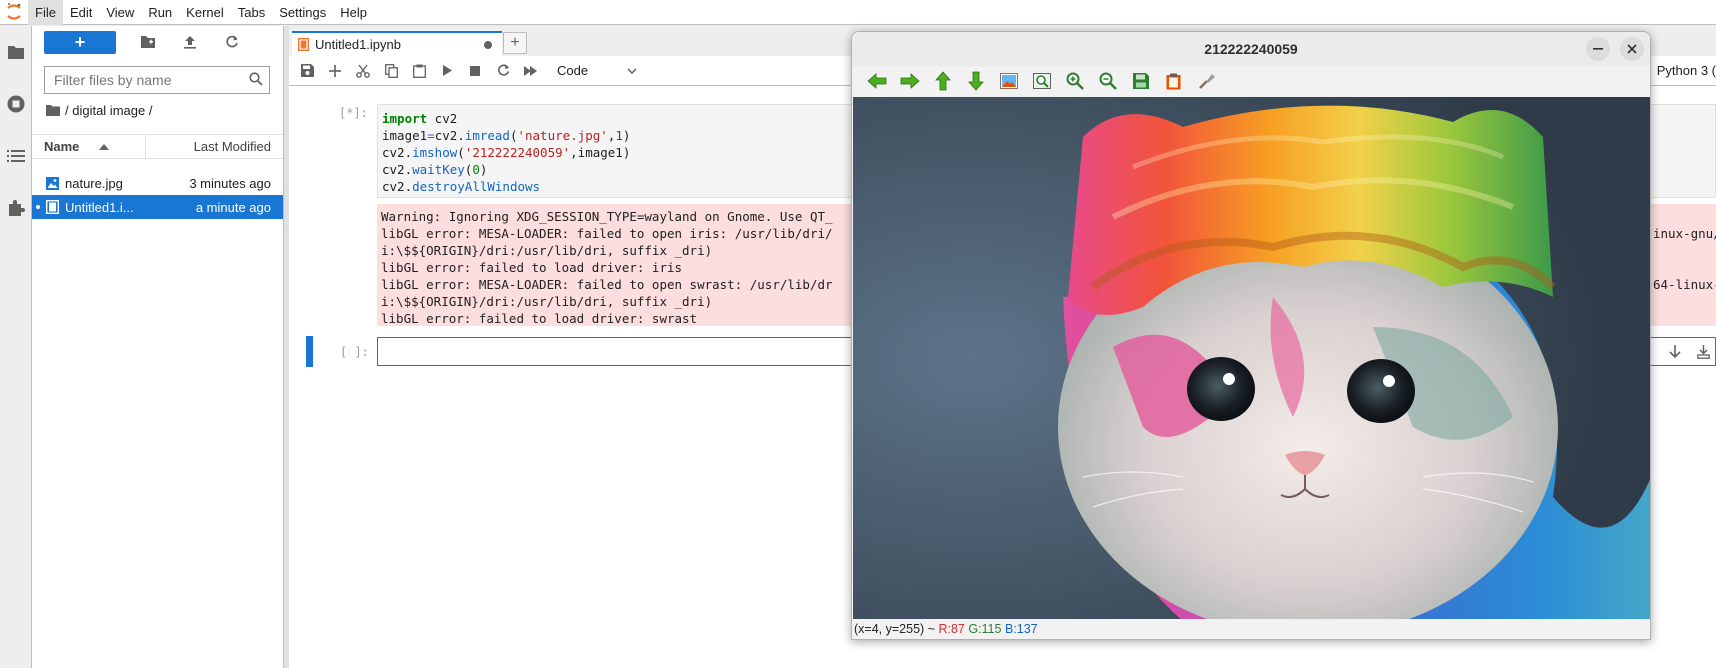  What do you see at coordinates (45, 12) in the screenshot?
I see `menu-file: File` at bounding box center [45, 12].